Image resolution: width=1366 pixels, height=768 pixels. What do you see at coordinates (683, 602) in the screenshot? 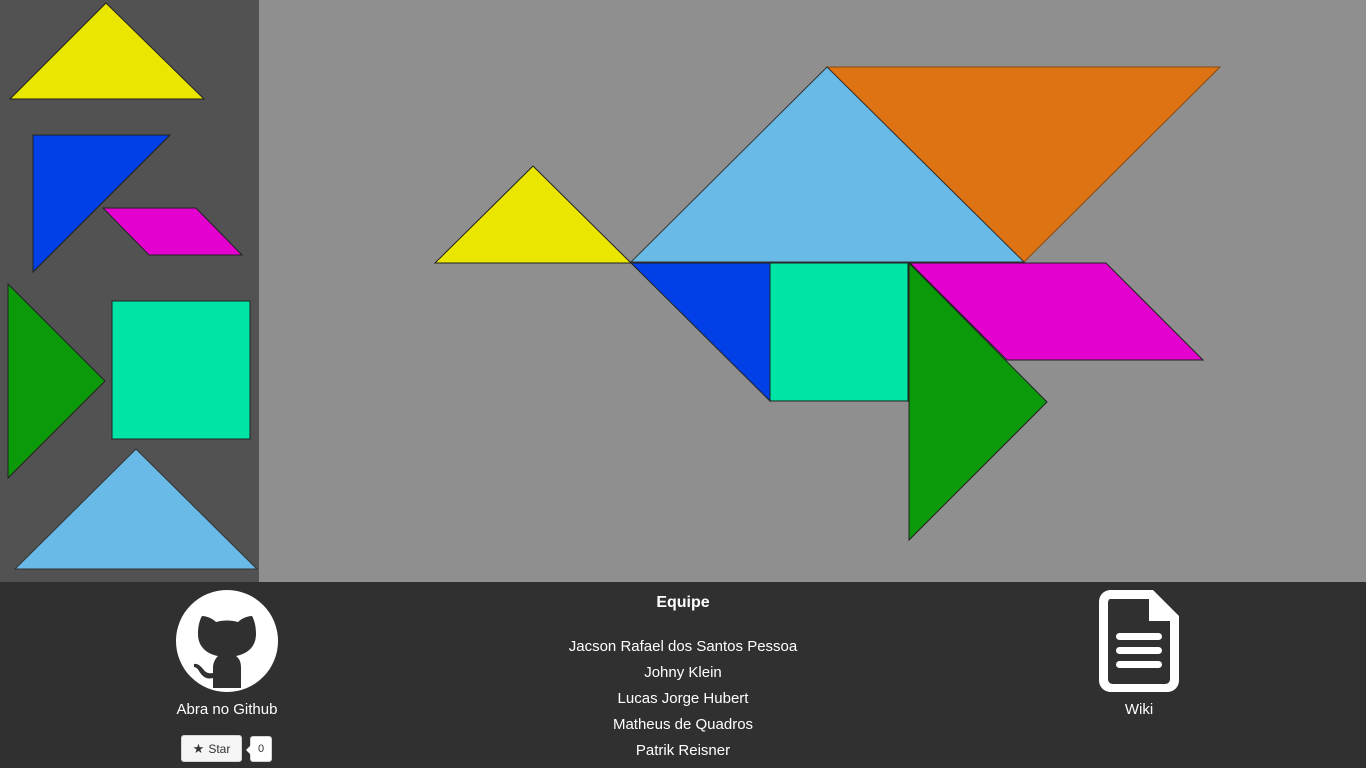
I see `team-title: Equipe` at bounding box center [683, 602].